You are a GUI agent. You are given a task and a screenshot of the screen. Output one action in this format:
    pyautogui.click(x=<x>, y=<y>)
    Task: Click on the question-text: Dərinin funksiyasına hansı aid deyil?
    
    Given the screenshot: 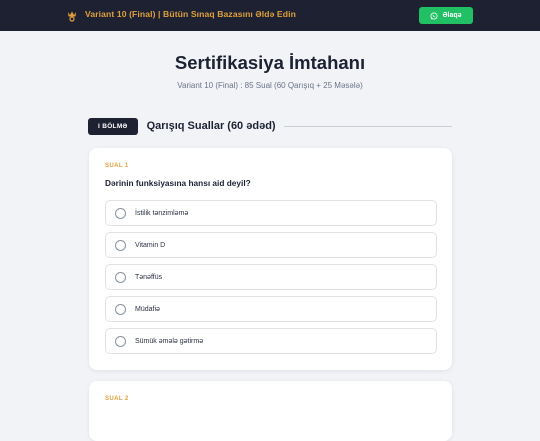 What is the action you would take?
    pyautogui.click(x=178, y=183)
    